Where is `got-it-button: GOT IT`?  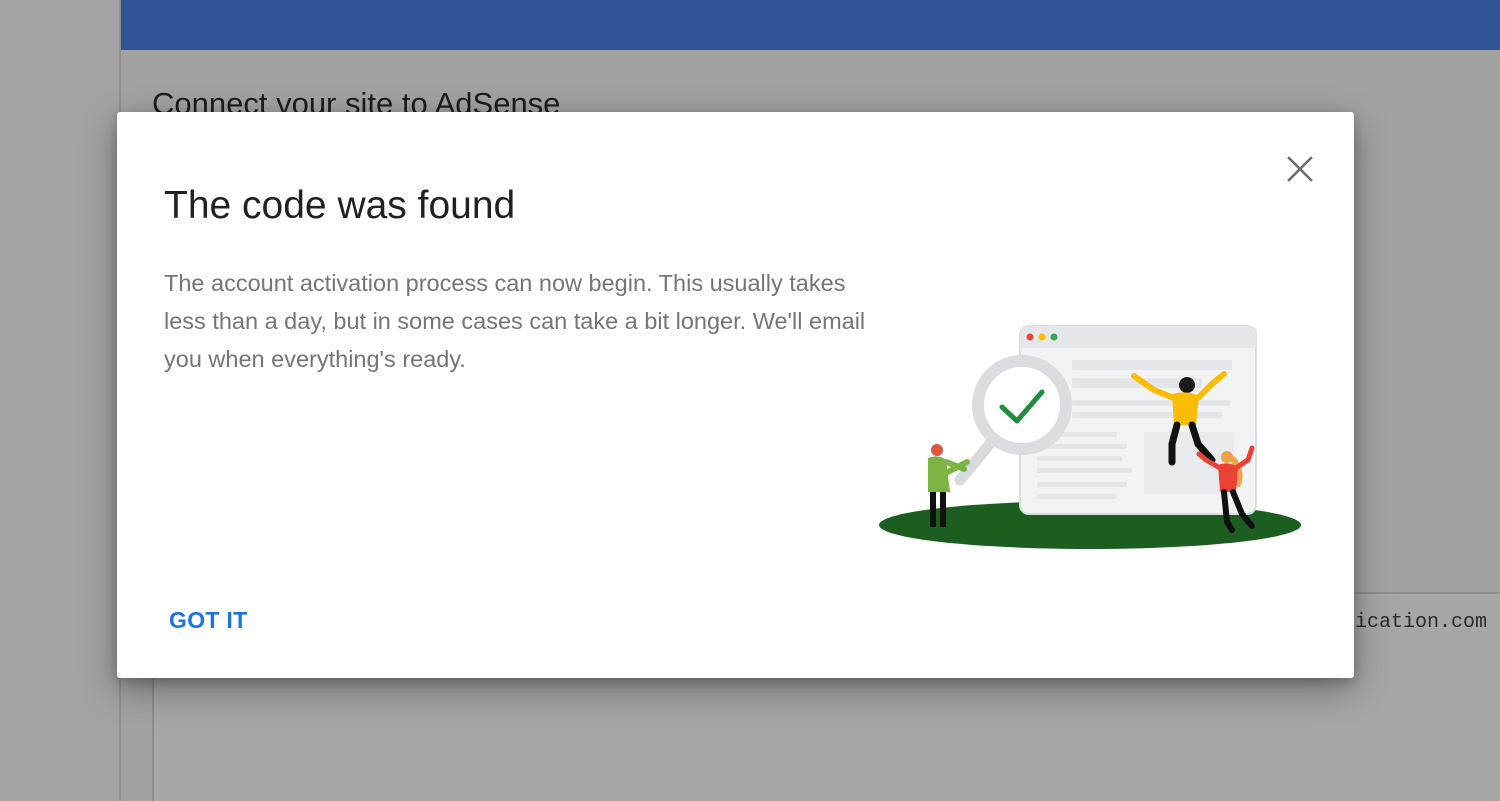
got-it-button: GOT IT is located at coordinates (208, 620).